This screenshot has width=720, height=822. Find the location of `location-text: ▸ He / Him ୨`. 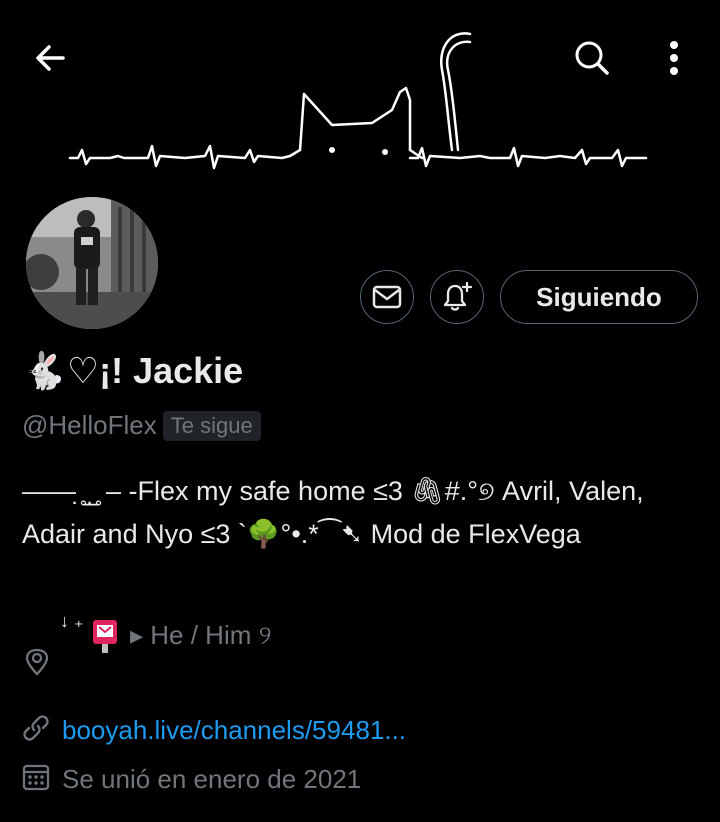

location-text: ▸ He / Him ୨ is located at coordinates (201, 635).